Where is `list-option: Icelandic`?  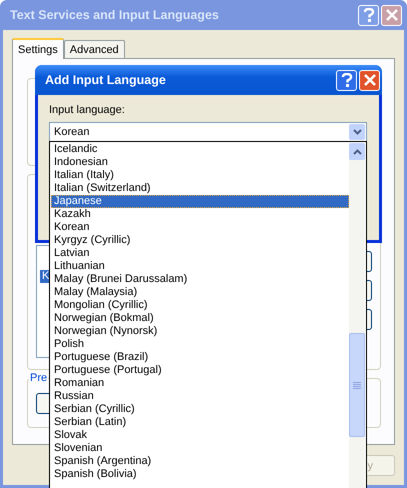 list-option: Icelandic is located at coordinates (200, 149).